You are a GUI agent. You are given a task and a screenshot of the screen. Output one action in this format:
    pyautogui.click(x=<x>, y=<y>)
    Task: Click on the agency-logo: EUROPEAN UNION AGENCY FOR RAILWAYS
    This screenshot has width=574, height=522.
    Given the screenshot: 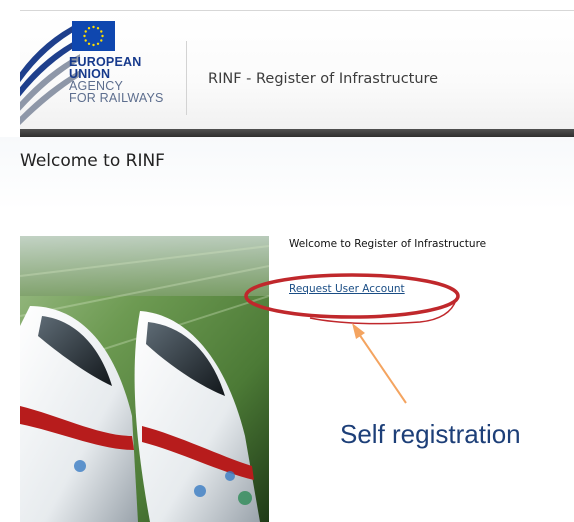 What is the action you would take?
    pyautogui.click(x=102, y=70)
    